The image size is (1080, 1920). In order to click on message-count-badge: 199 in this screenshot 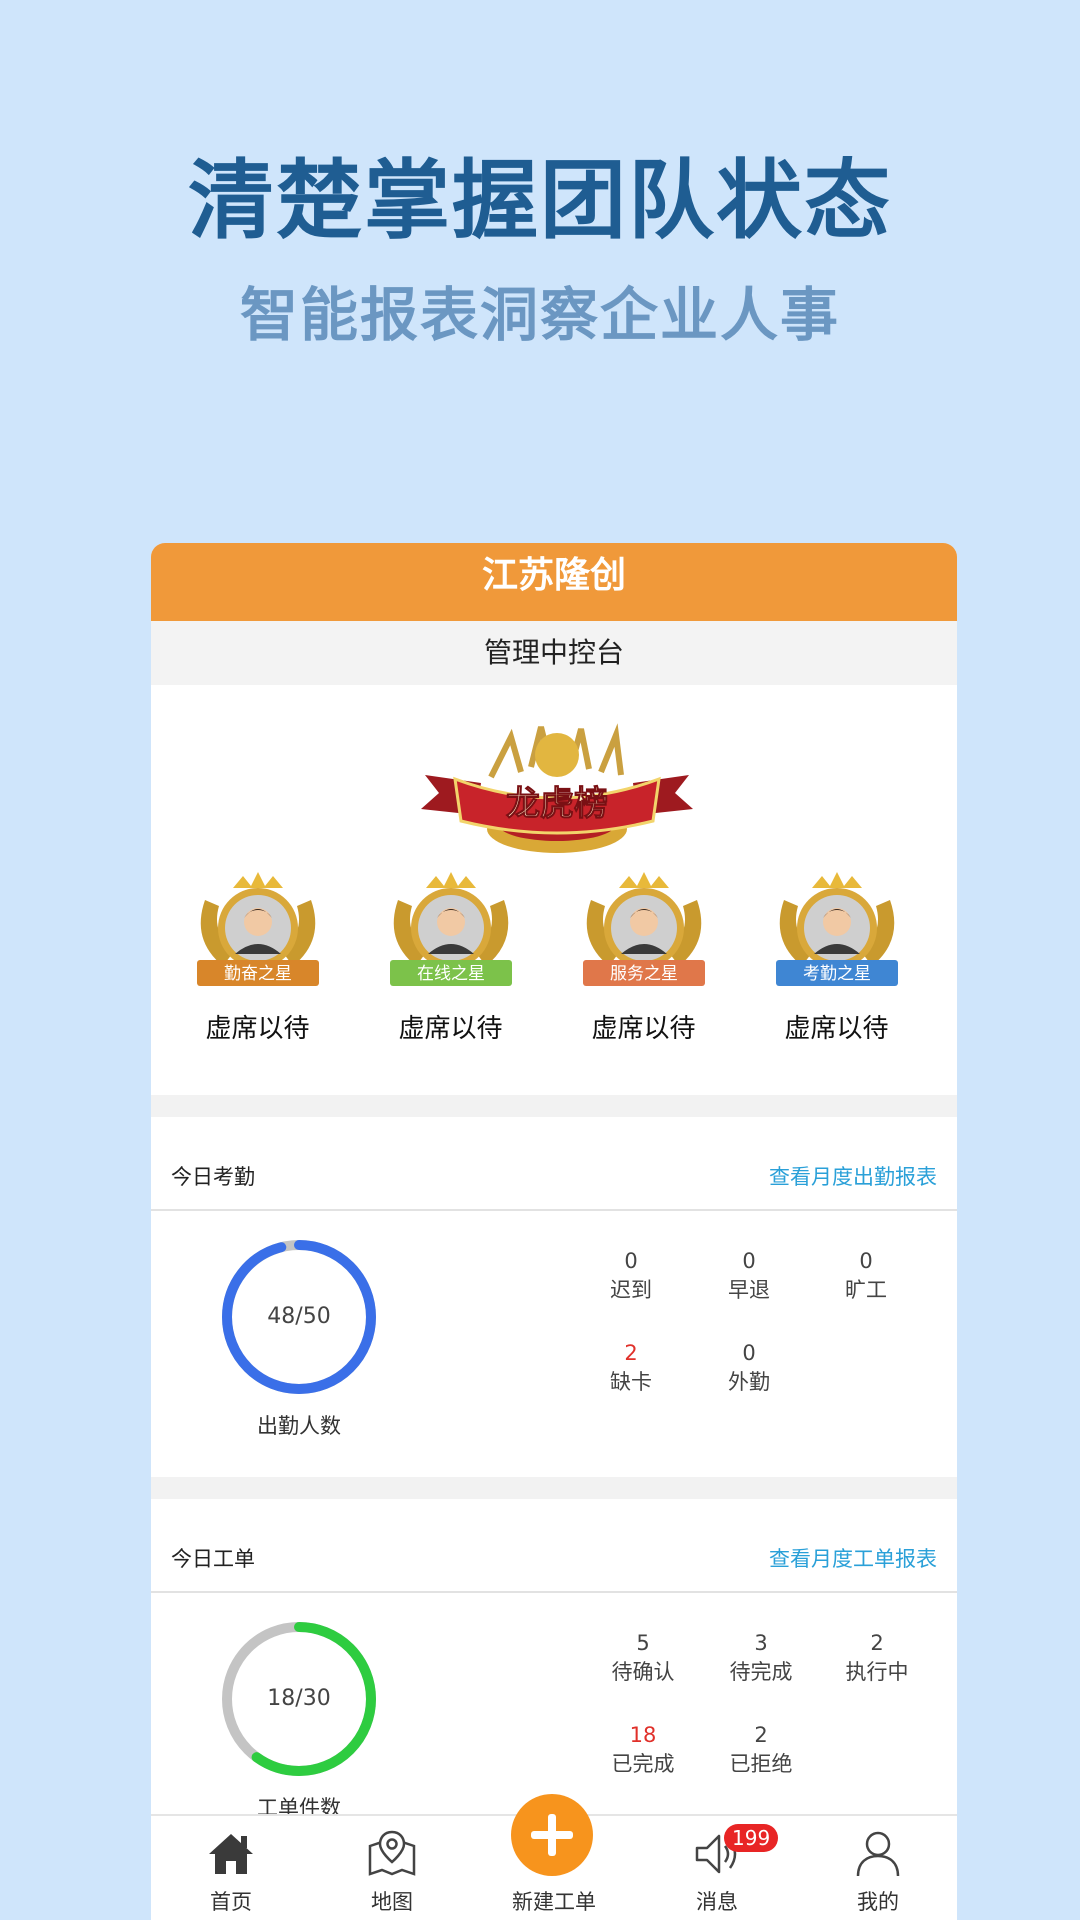, I will do `click(751, 1838)`.